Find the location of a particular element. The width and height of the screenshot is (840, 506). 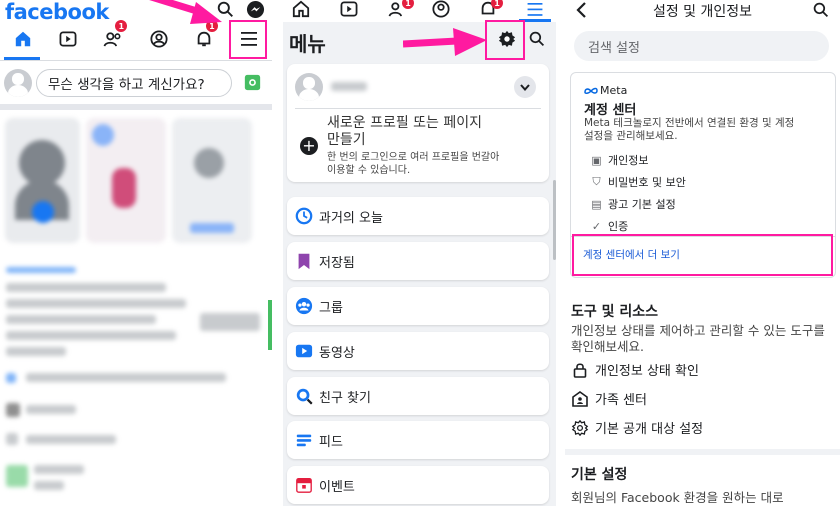

tool-item-label: 기본 공개 대상 설정 is located at coordinates (649, 429).